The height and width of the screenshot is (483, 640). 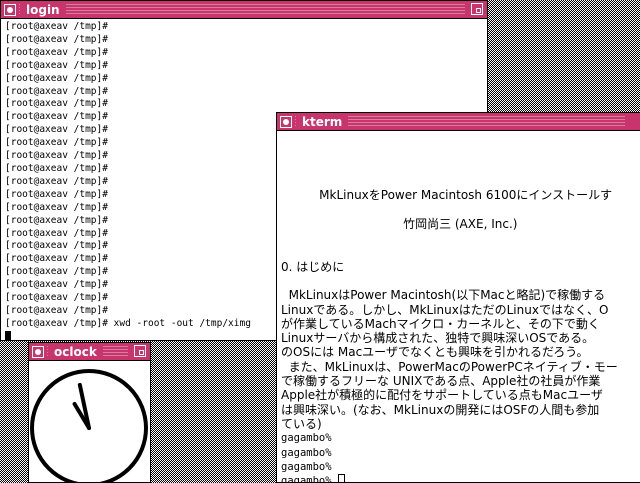 What do you see at coordinates (441, 381) in the screenshot?
I see `kterm-line: で稼働するフリーな UNIXである点、Apple社の社員が作業` at bounding box center [441, 381].